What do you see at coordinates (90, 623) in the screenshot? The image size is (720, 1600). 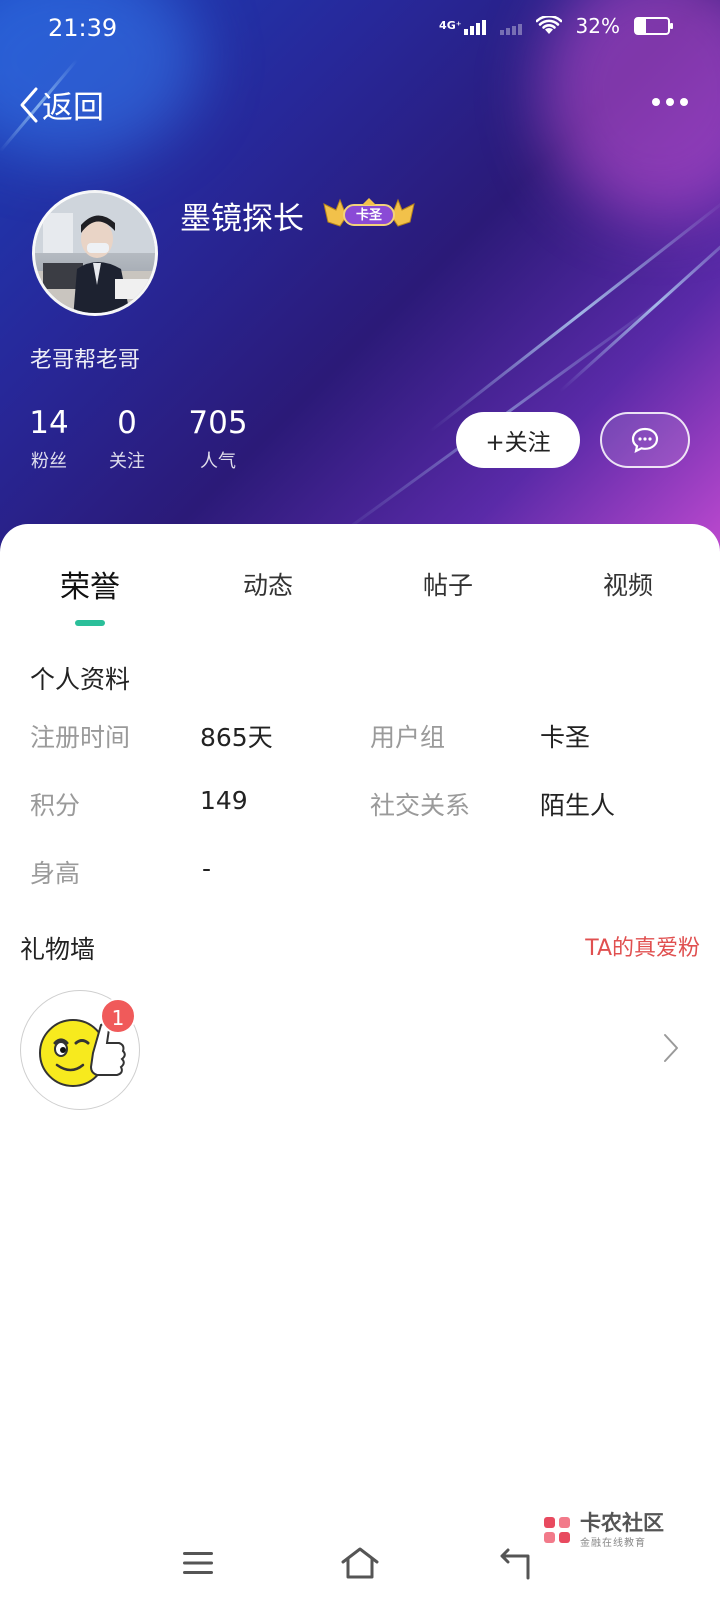 I see `active-tab-indicator` at bounding box center [90, 623].